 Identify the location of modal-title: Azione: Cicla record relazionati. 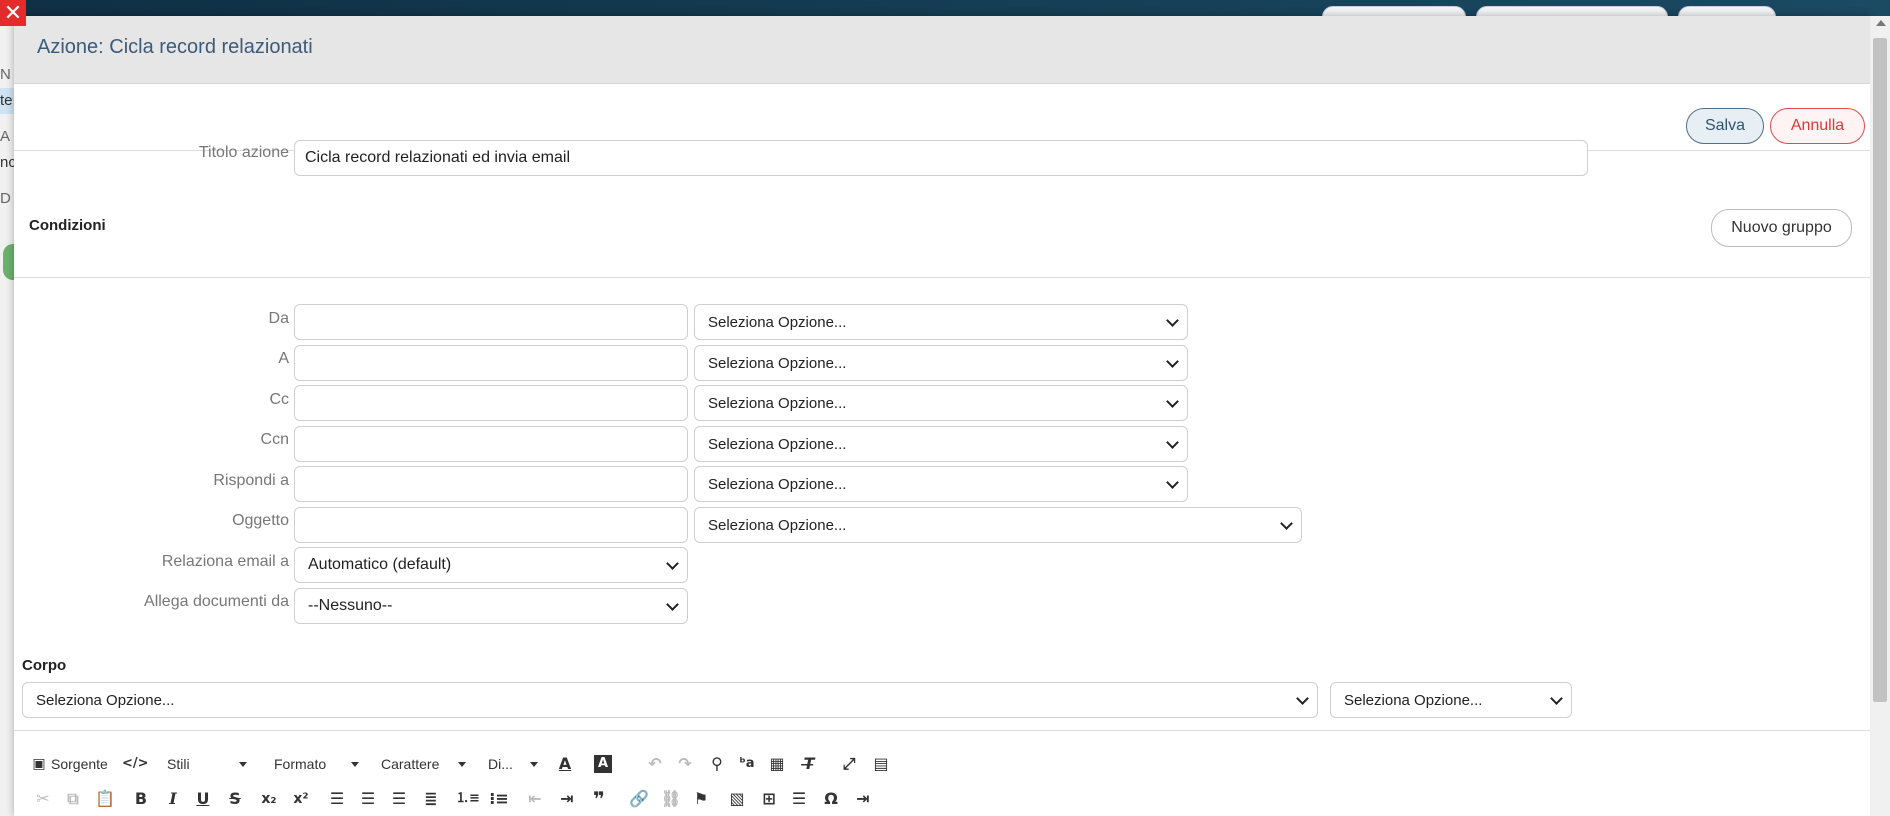
(175, 47).